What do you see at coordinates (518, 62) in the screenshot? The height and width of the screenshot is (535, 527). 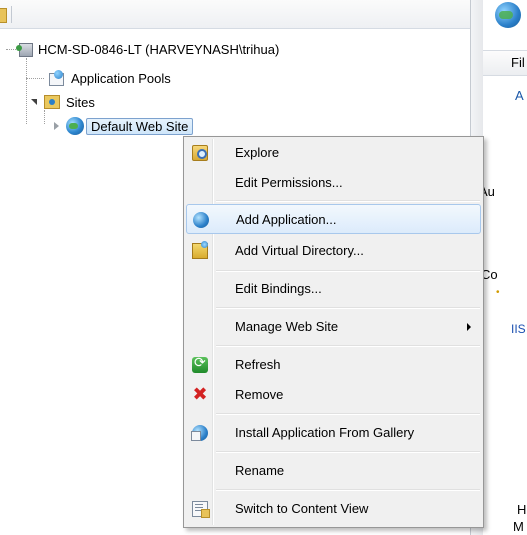 I see `filter-label: Fil` at bounding box center [518, 62].